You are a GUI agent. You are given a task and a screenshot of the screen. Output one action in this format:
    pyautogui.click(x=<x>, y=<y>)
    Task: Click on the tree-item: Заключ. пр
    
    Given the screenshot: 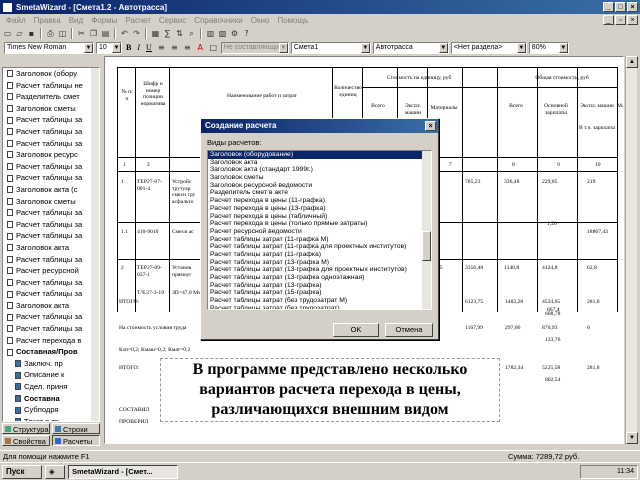 What is the action you would take?
    pyautogui.click(x=51, y=364)
    